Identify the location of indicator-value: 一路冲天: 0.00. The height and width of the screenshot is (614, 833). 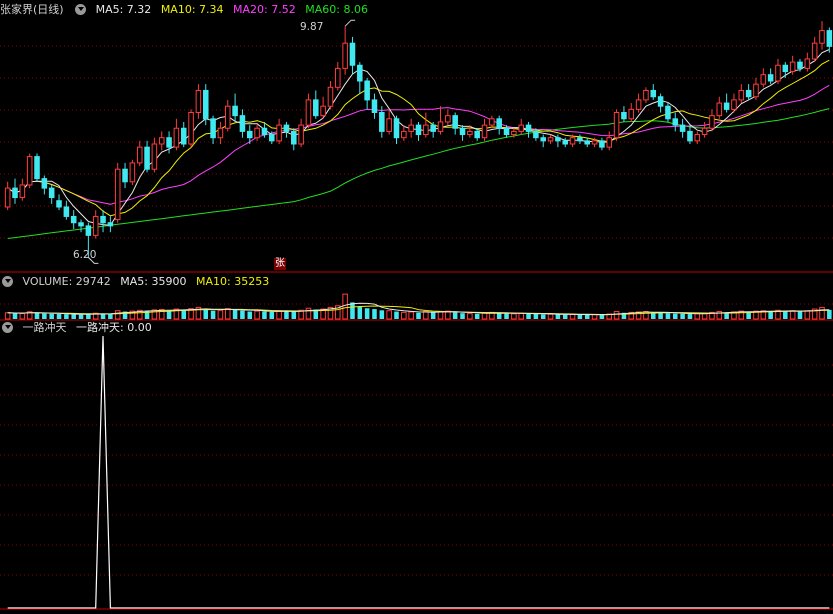
(114, 327).